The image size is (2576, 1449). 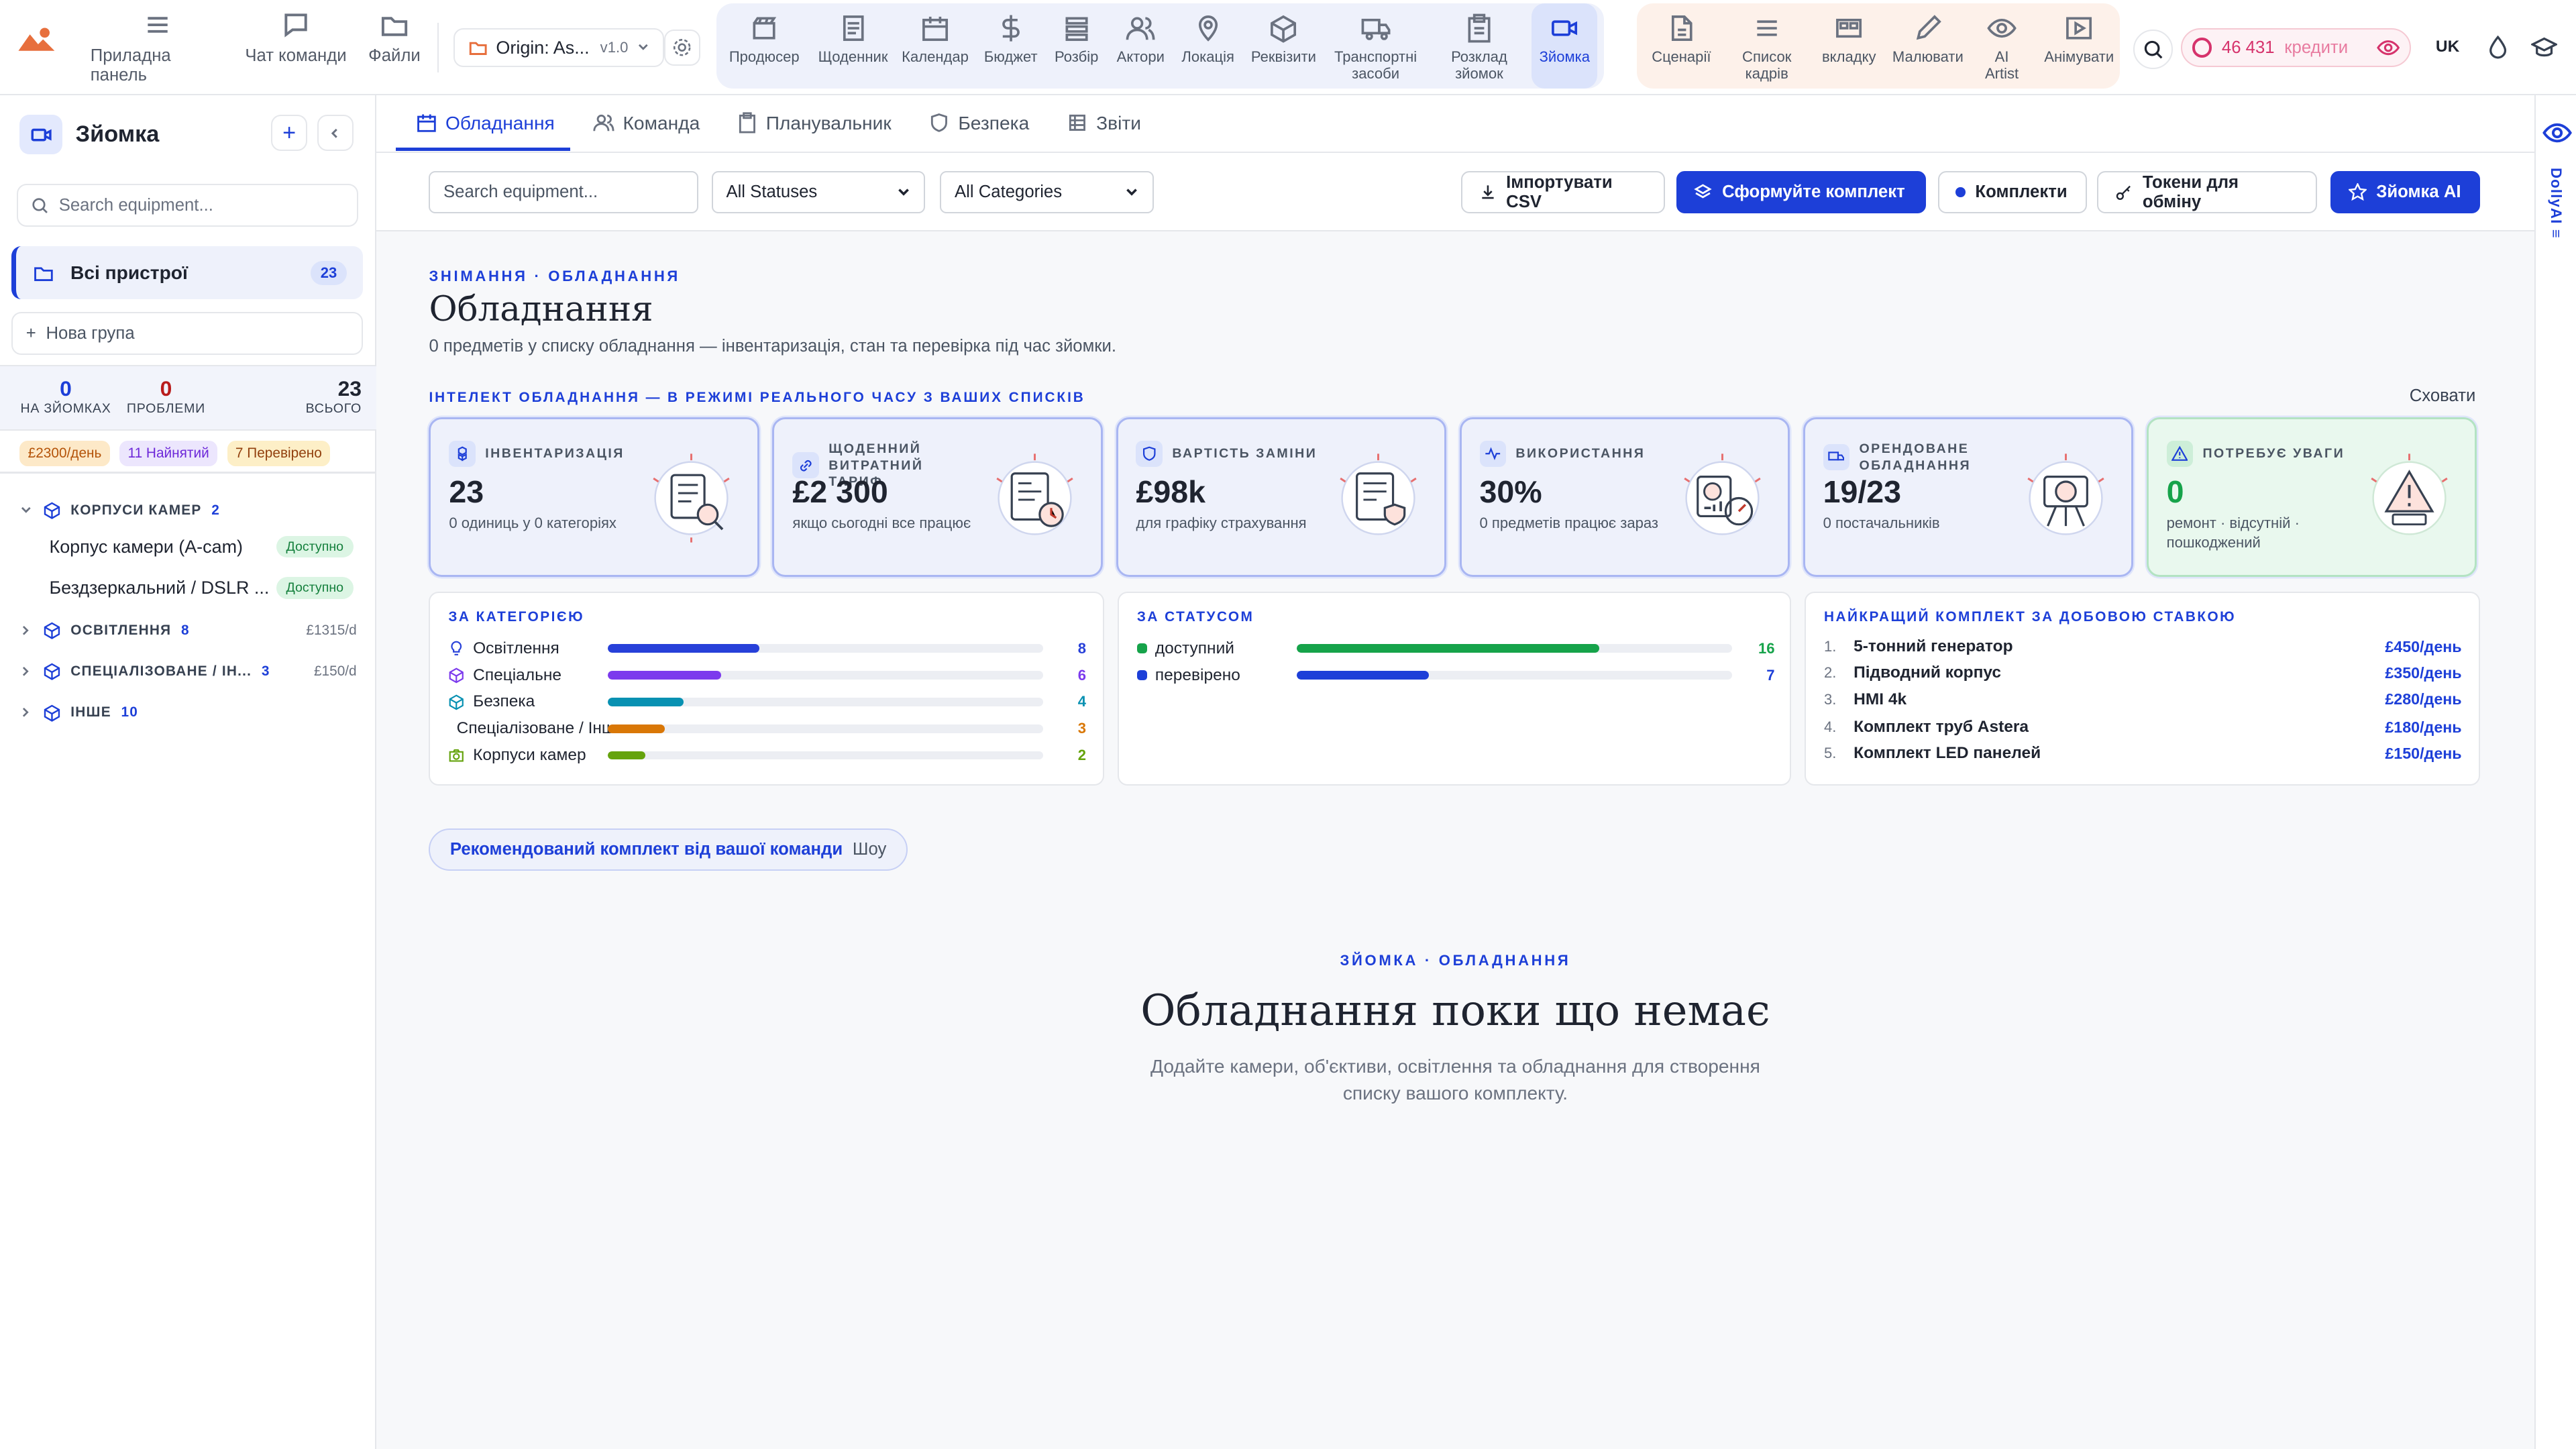 I want to click on tool-label: AI Artist, so click(x=2001, y=65).